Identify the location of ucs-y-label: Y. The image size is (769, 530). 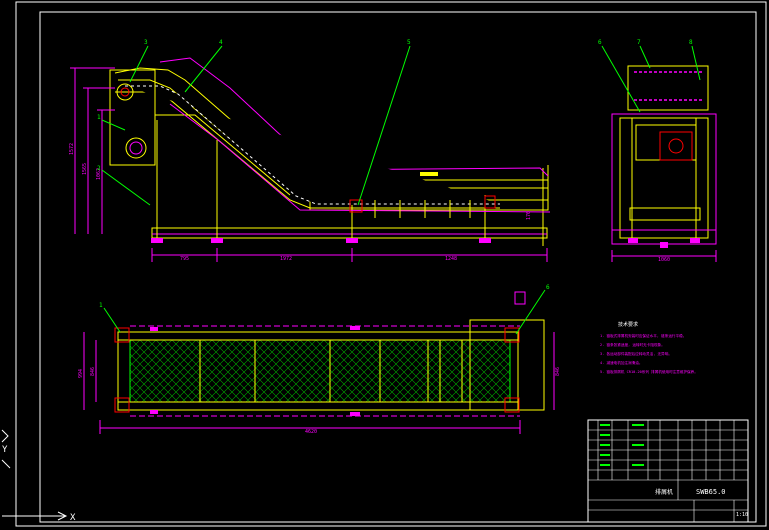
(5, 450).